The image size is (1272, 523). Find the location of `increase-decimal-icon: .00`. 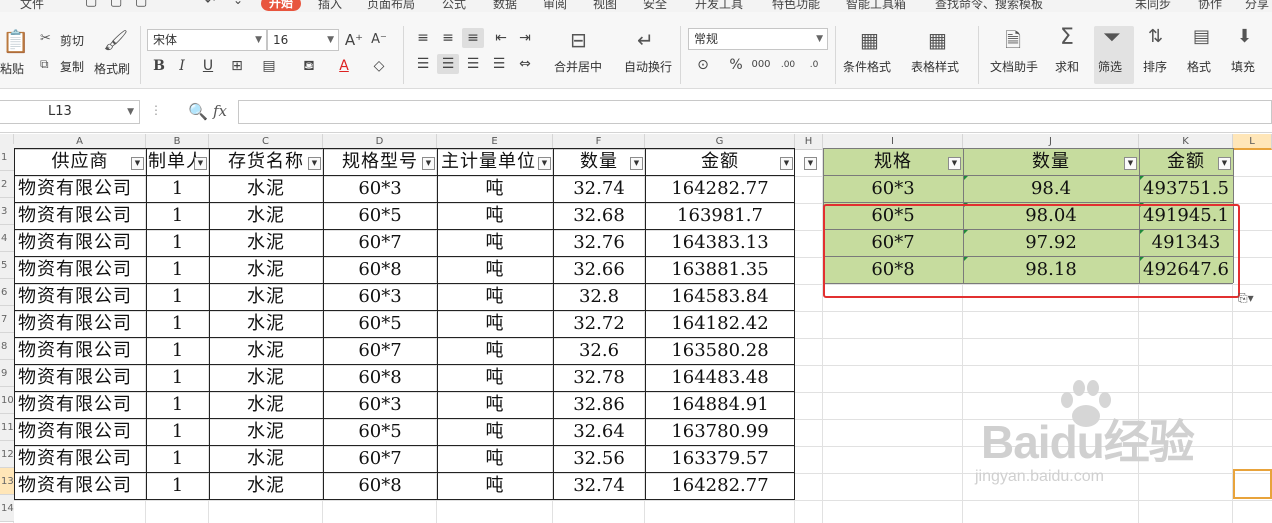

increase-decimal-icon: .00 is located at coordinates (788, 65).